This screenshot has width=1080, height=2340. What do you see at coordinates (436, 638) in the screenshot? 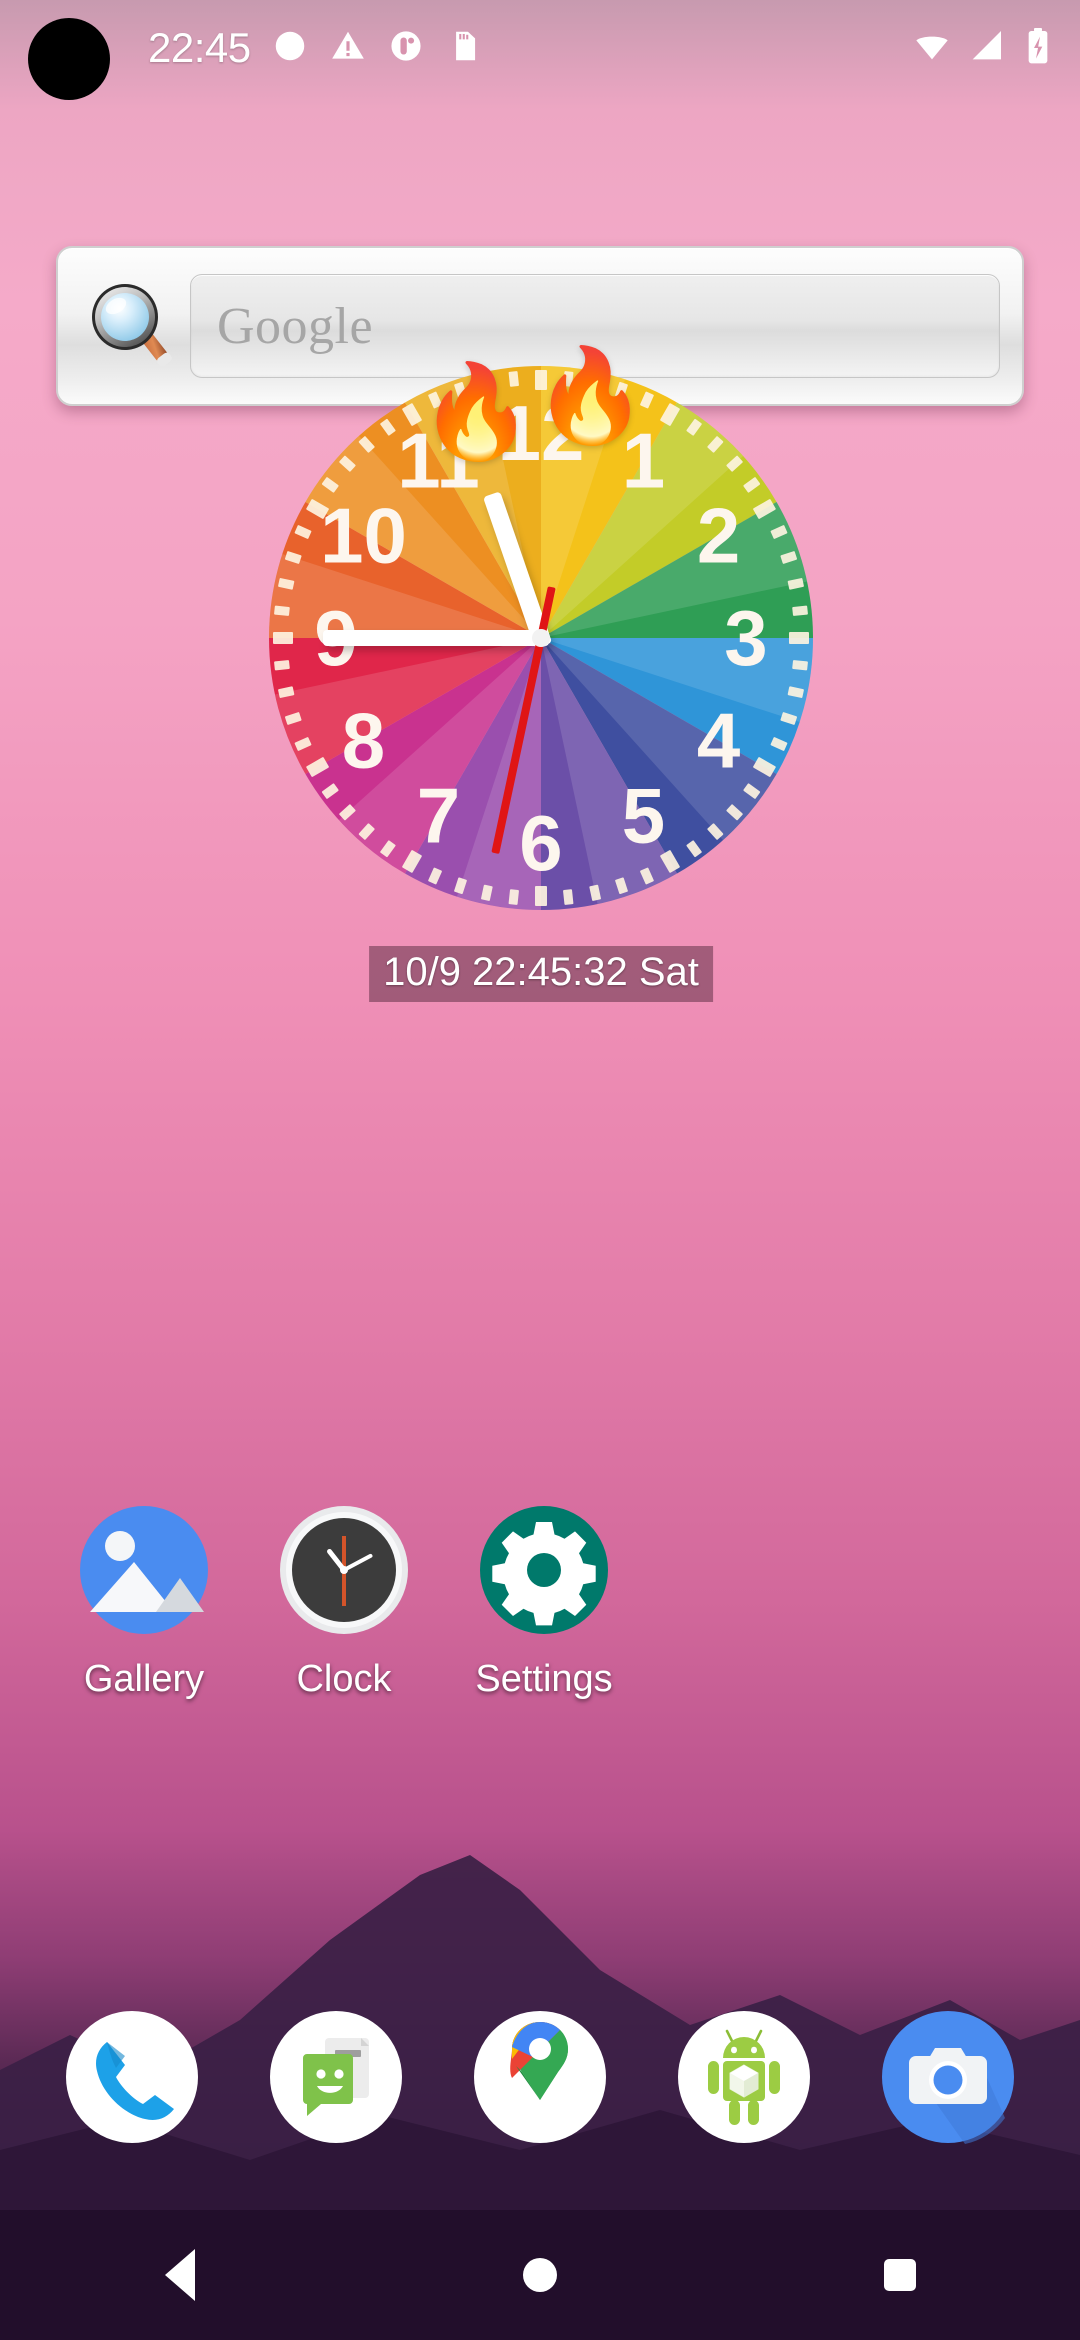
I see `minute-hand` at bounding box center [436, 638].